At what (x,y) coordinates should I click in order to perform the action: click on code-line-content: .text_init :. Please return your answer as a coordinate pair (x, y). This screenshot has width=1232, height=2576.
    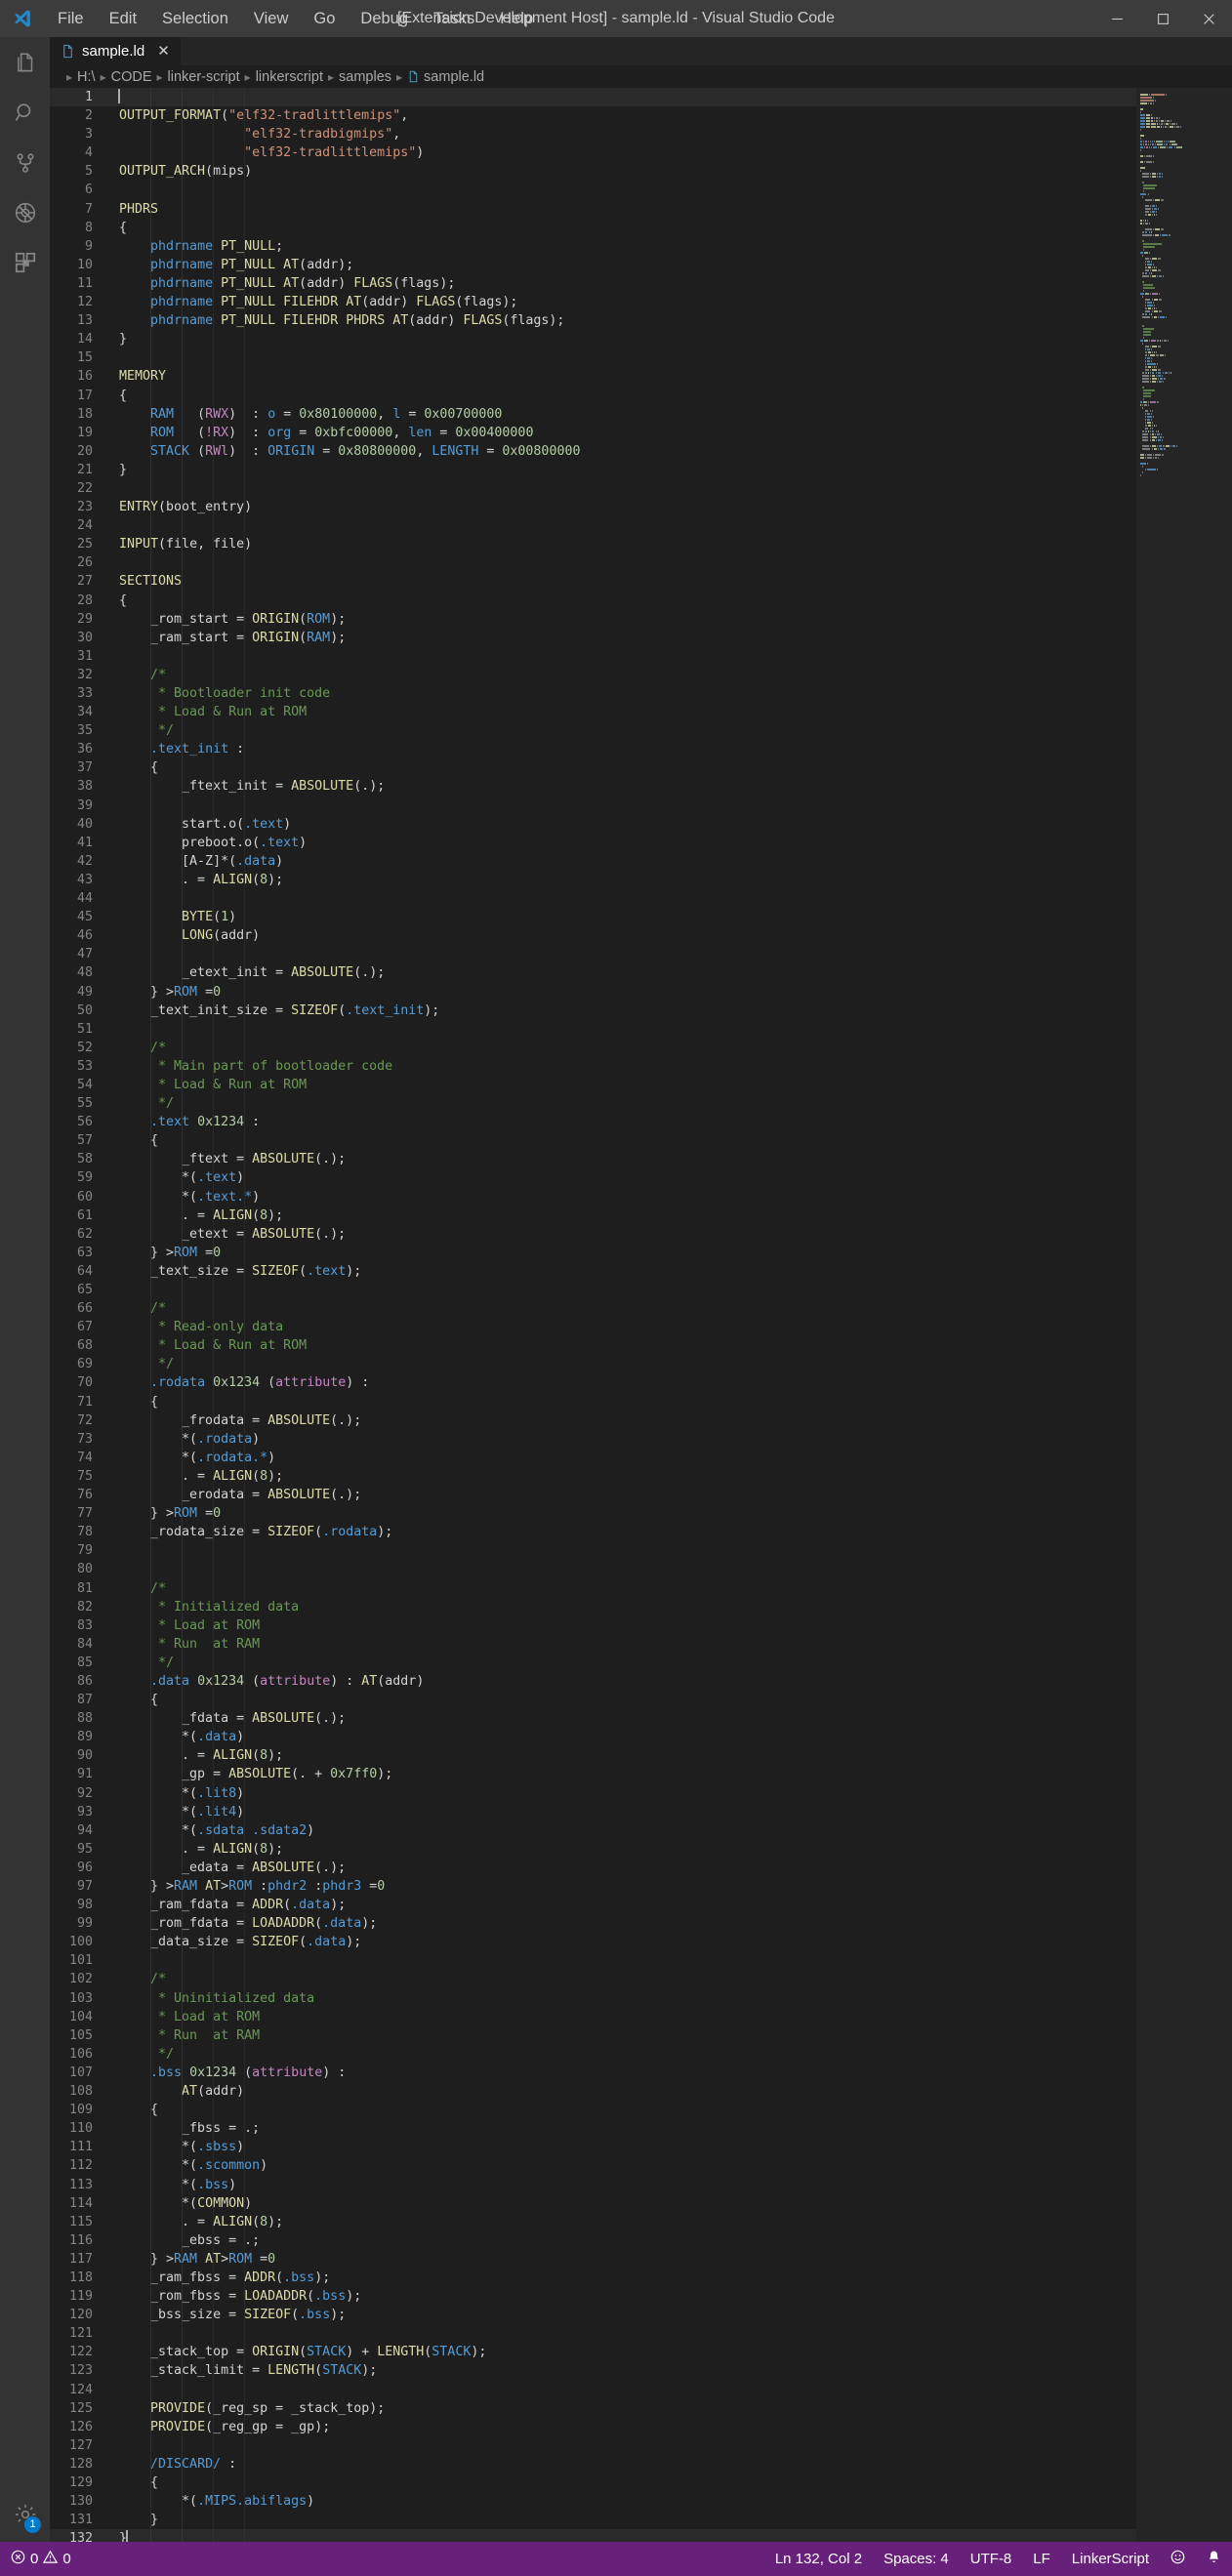
    Looking at the image, I should click on (623, 749).